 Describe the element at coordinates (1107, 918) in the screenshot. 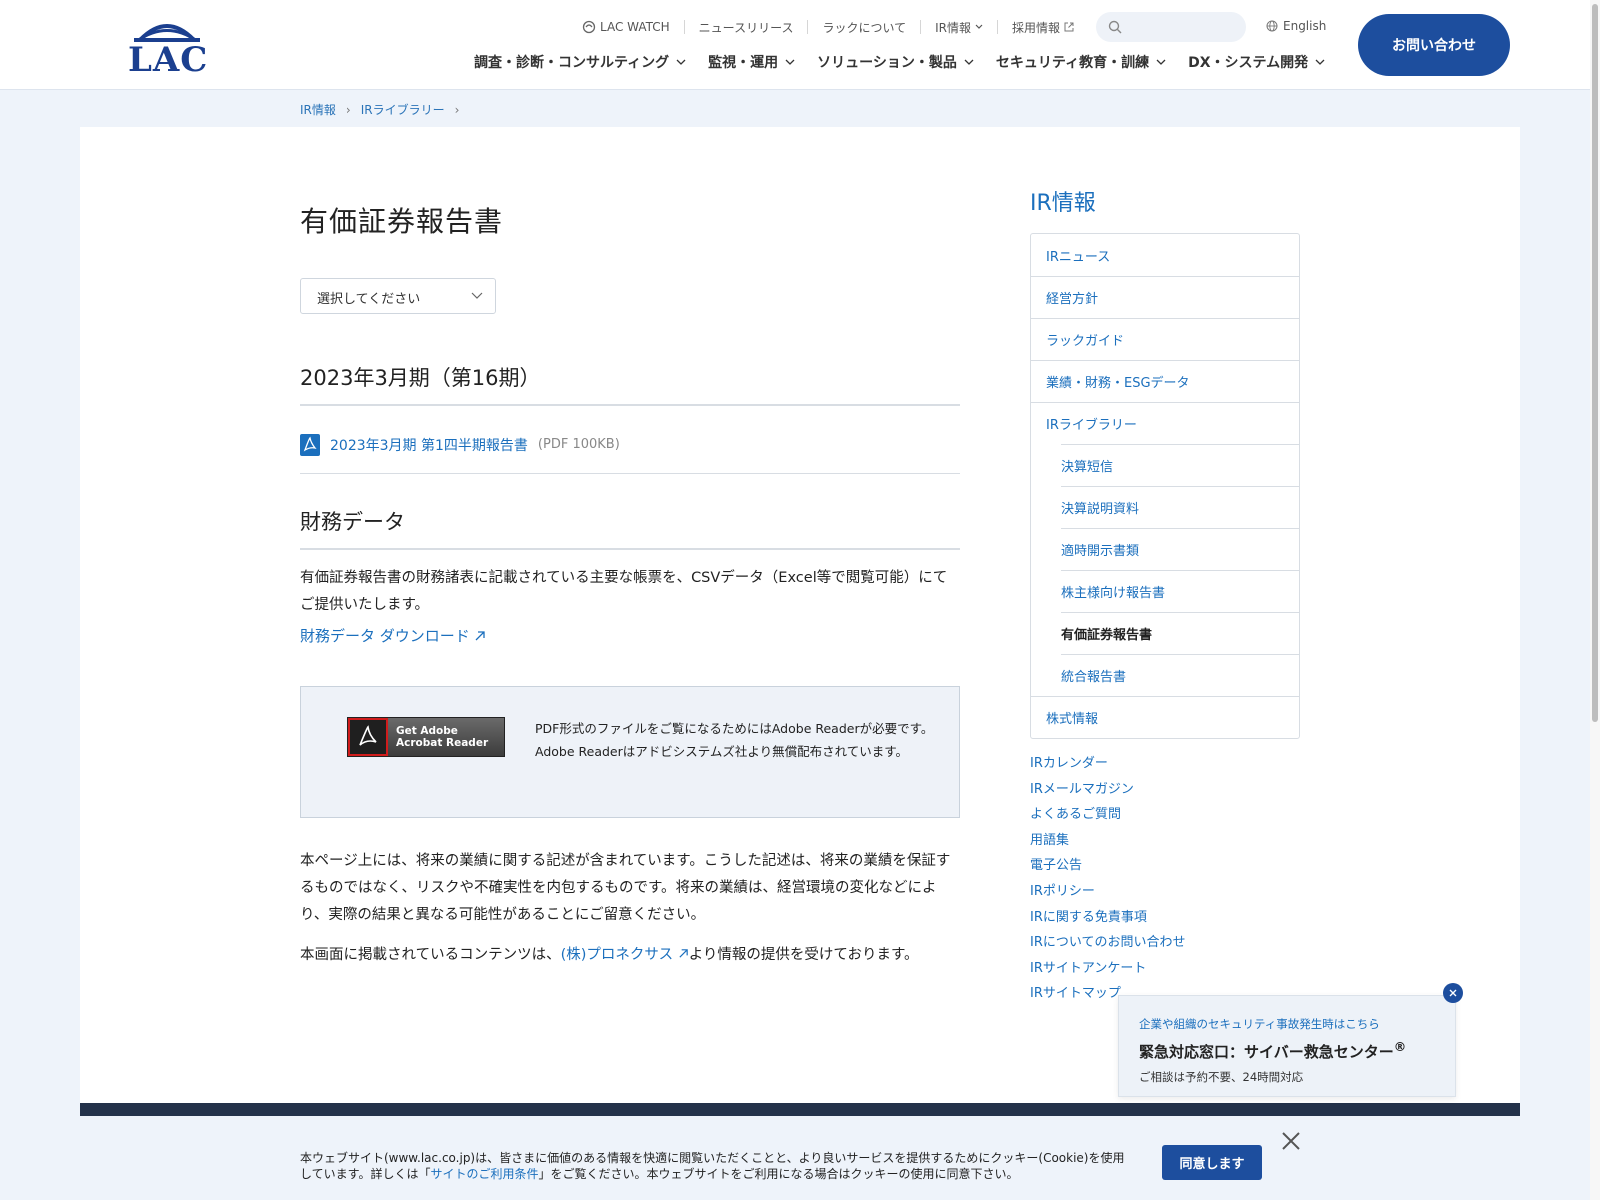

I see `sidebar-link-disclaimer: IRに関する免責事項` at that location.